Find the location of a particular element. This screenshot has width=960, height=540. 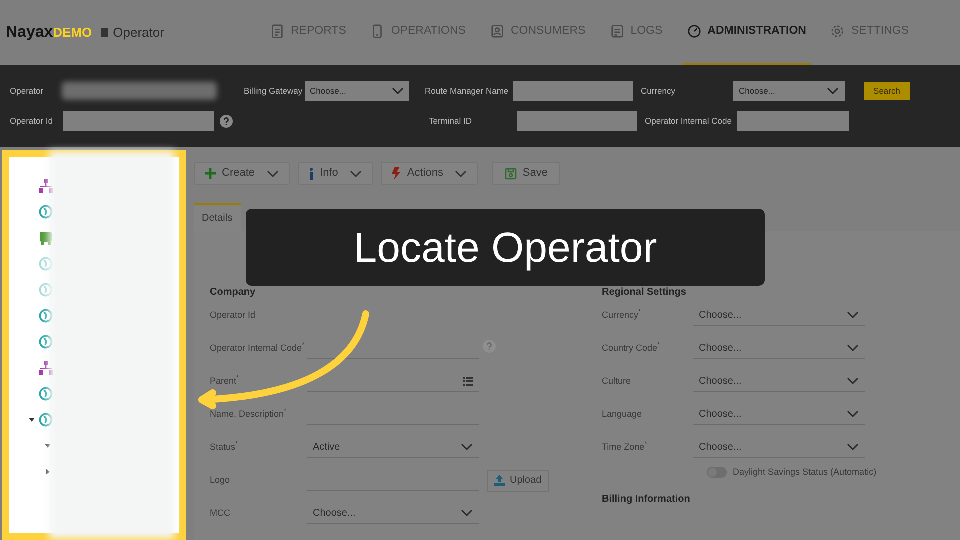

caret-down-icon is located at coordinates (32, 420).